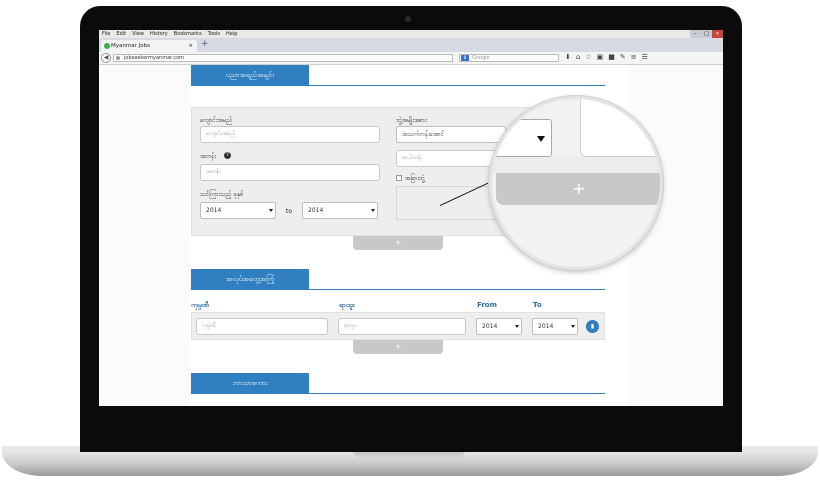 Image resolution: width=820 pixels, height=487 pixels. Describe the element at coordinates (200, 305) in the screenshot. I see `company-column-label: ကုမ္ပဏီ` at that location.